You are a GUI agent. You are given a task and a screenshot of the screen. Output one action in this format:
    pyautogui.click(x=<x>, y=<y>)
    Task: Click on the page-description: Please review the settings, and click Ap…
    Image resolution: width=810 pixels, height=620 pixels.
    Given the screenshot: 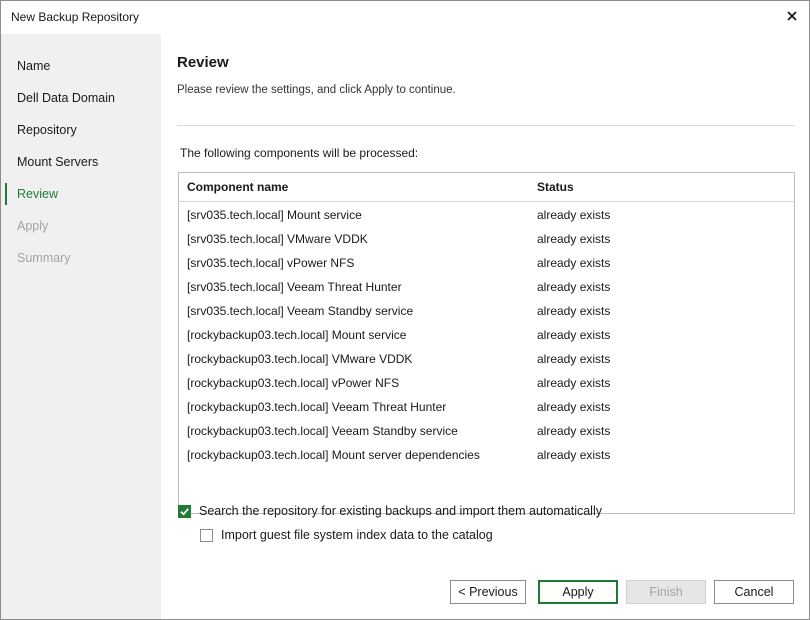 What is the action you would take?
    pyautogui.click(x=316, y=90)
    